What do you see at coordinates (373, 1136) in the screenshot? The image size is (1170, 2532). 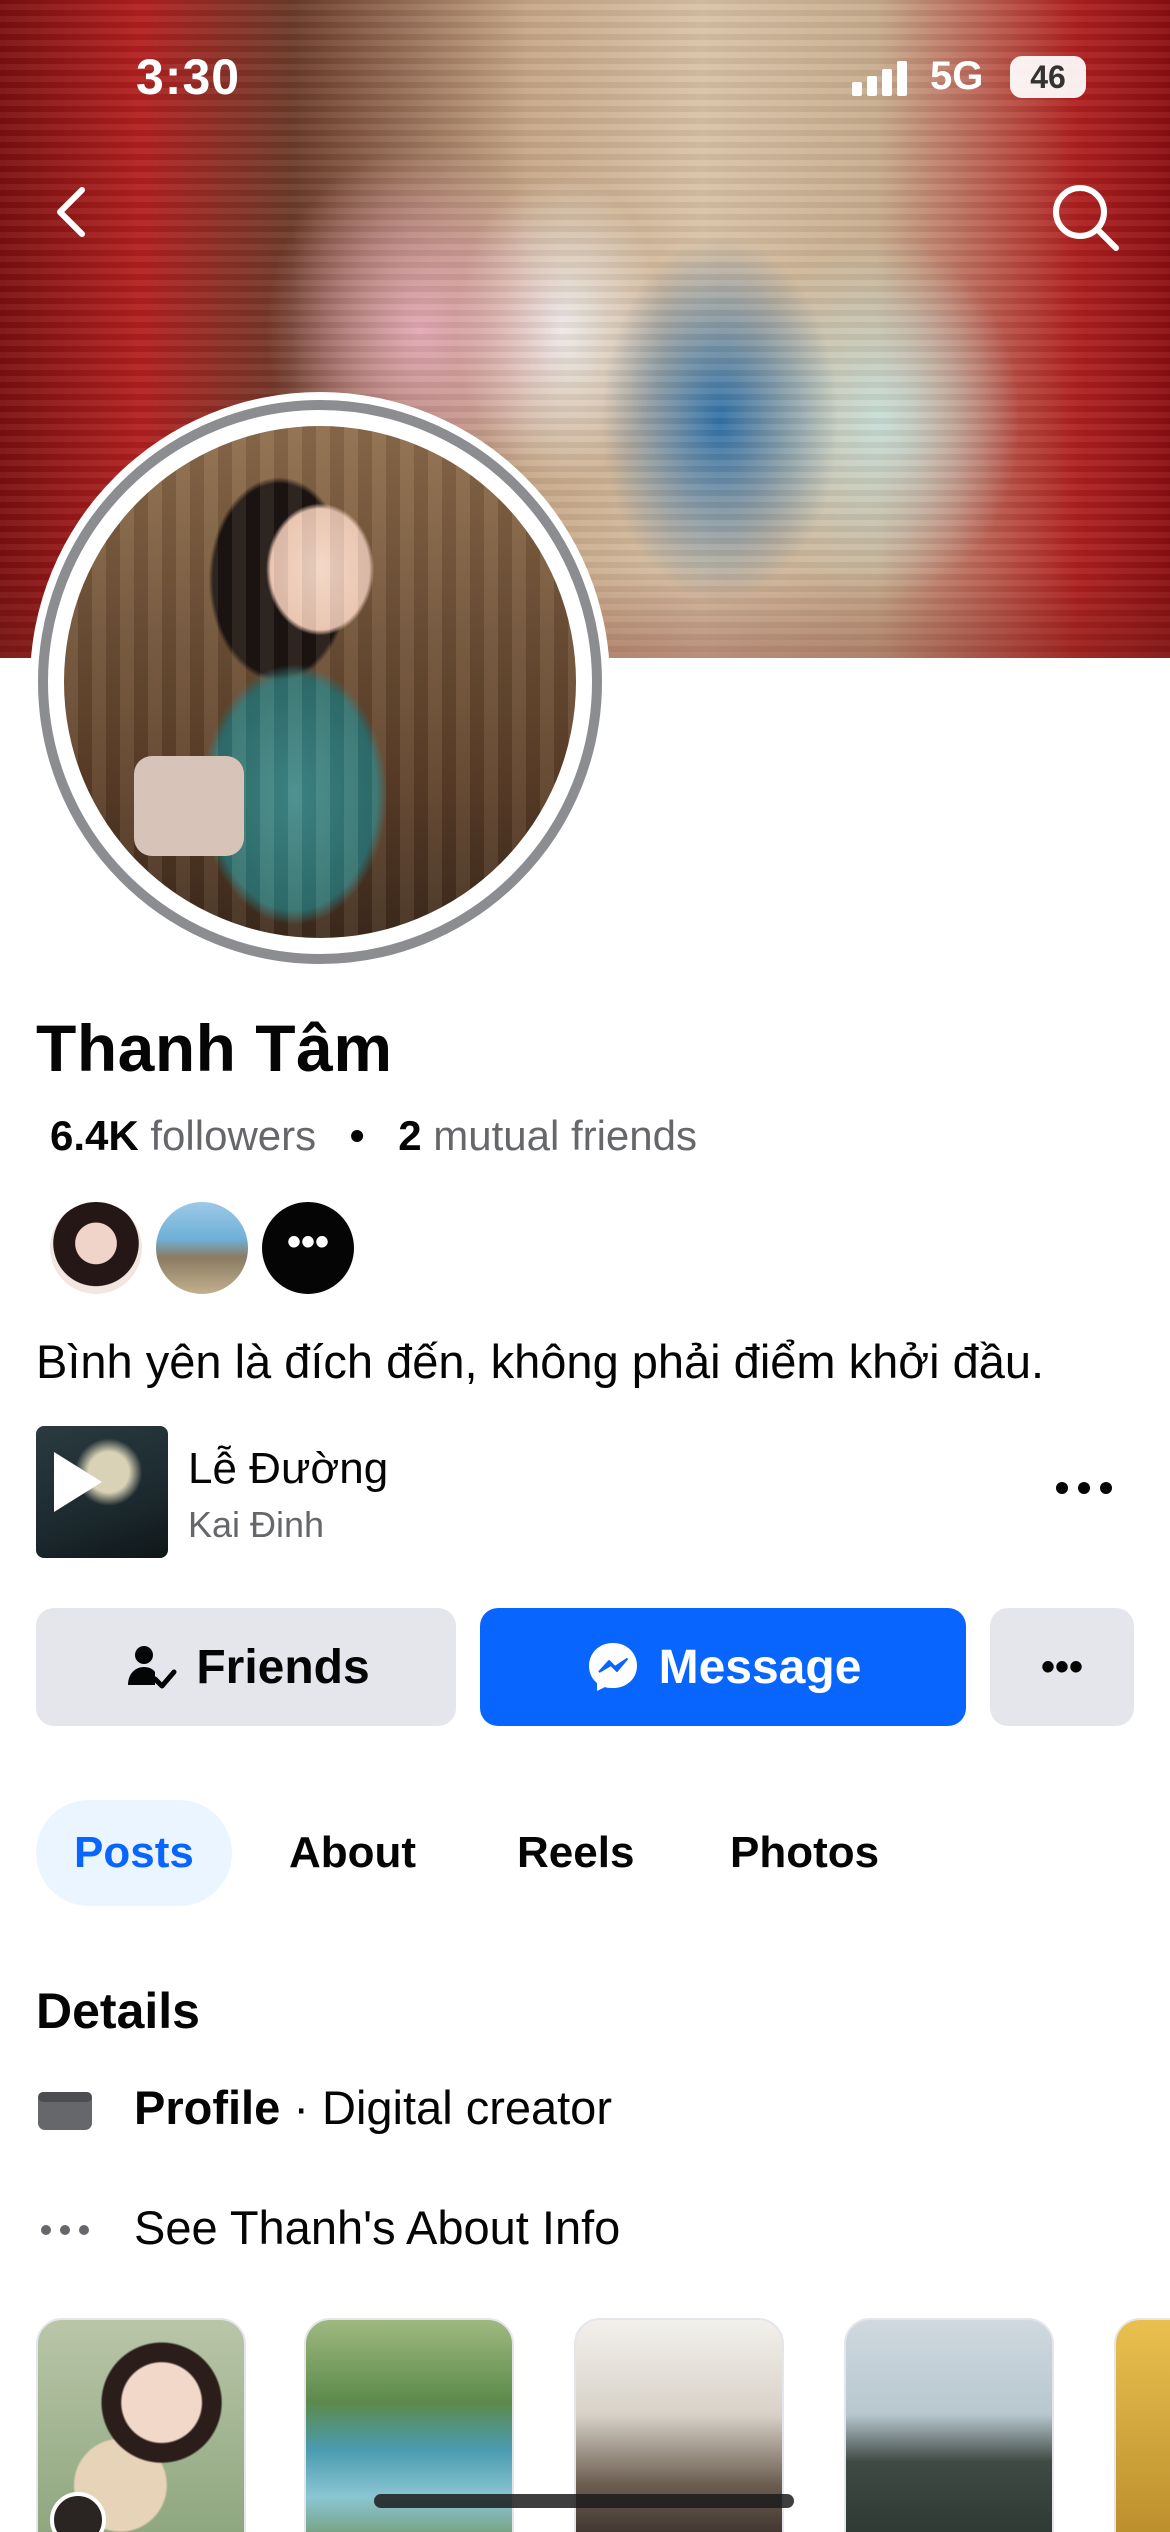 I see `profile-stats: 6.4K followers • 2 mutual friends` at bounding box center [373, 1136].